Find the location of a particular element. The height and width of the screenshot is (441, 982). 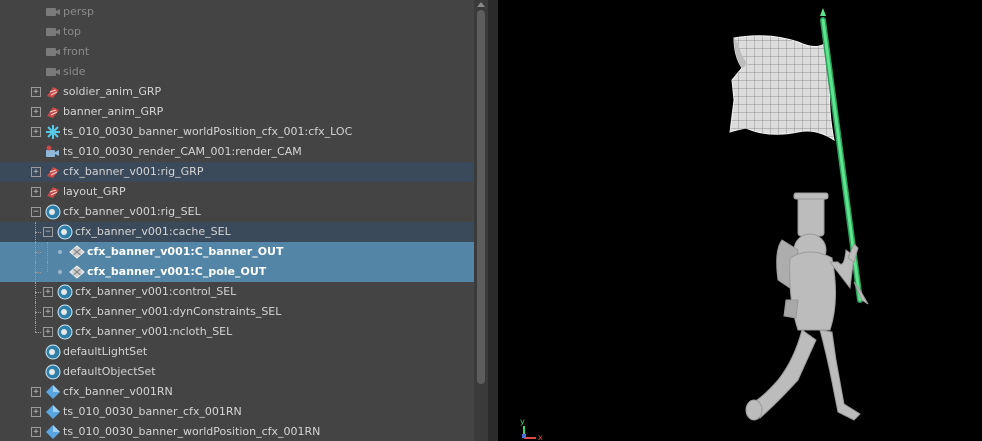

outliner-row-label: ts_010_0030_render_CAM_001:render_CAM is located at coordinates (182, 151).